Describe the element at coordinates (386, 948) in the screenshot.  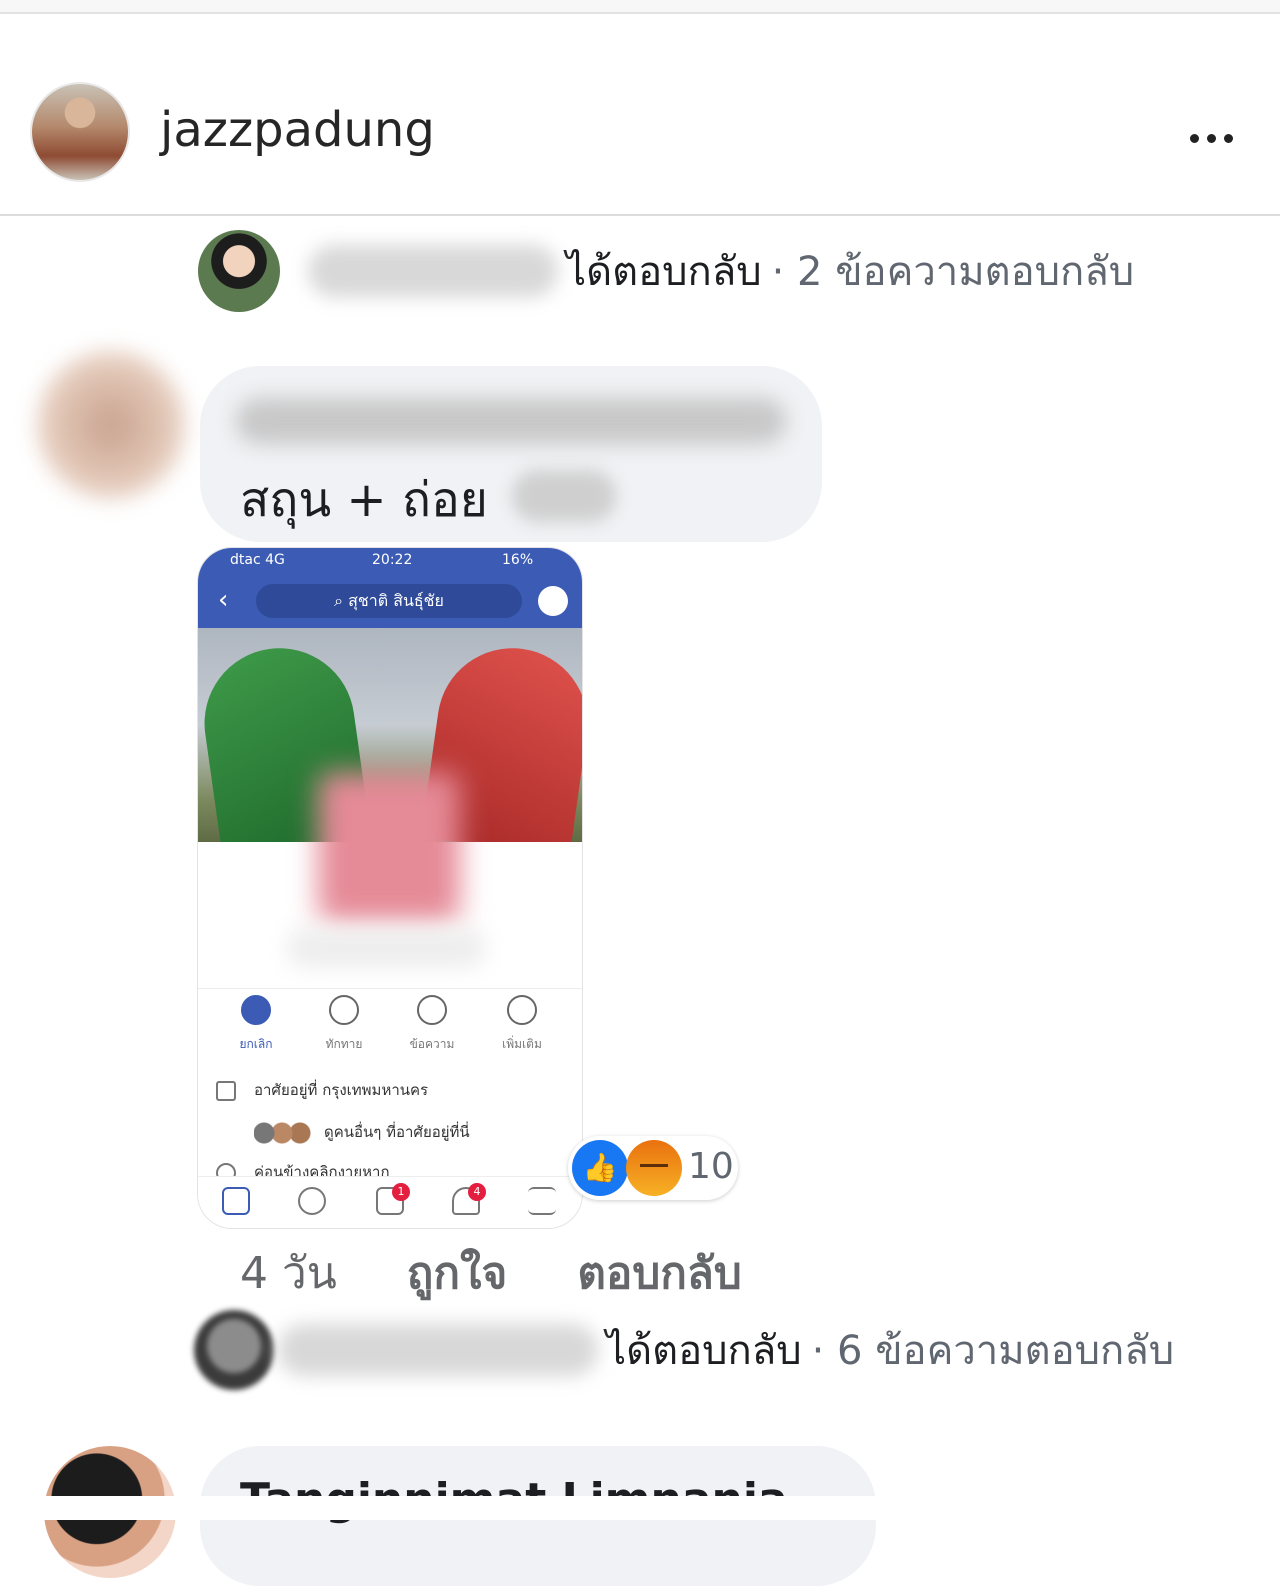
I see `blurred-profile-name` at that location.